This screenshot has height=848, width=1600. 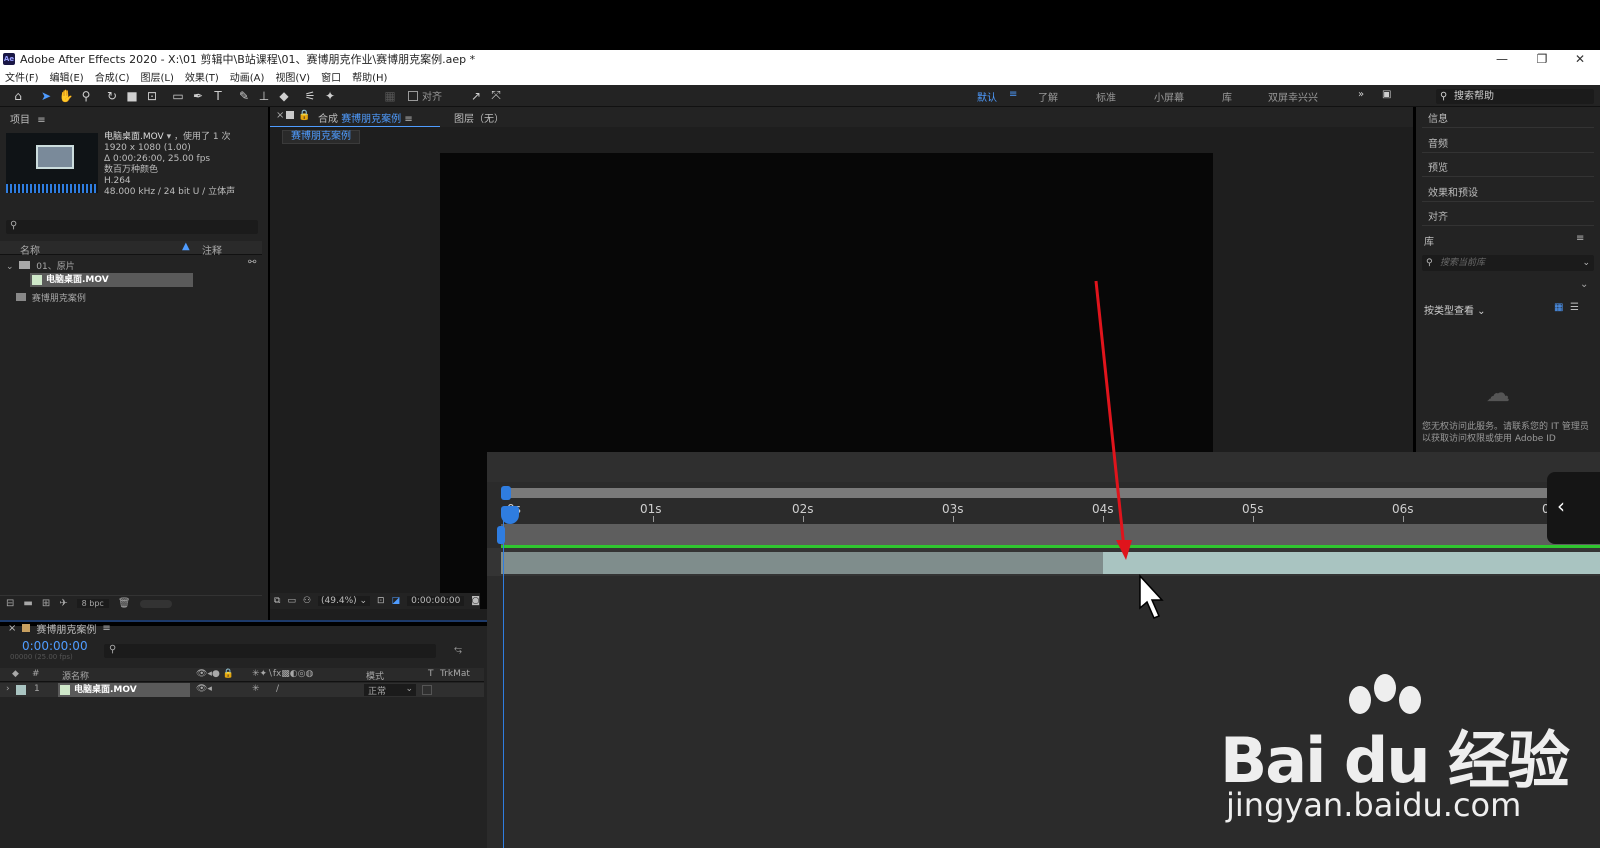 What do you see at coordinates (1374, 805) in the screenshot?
I see `watermark-url: jingyan.baidu.com` at bounding box center [1374, 805].